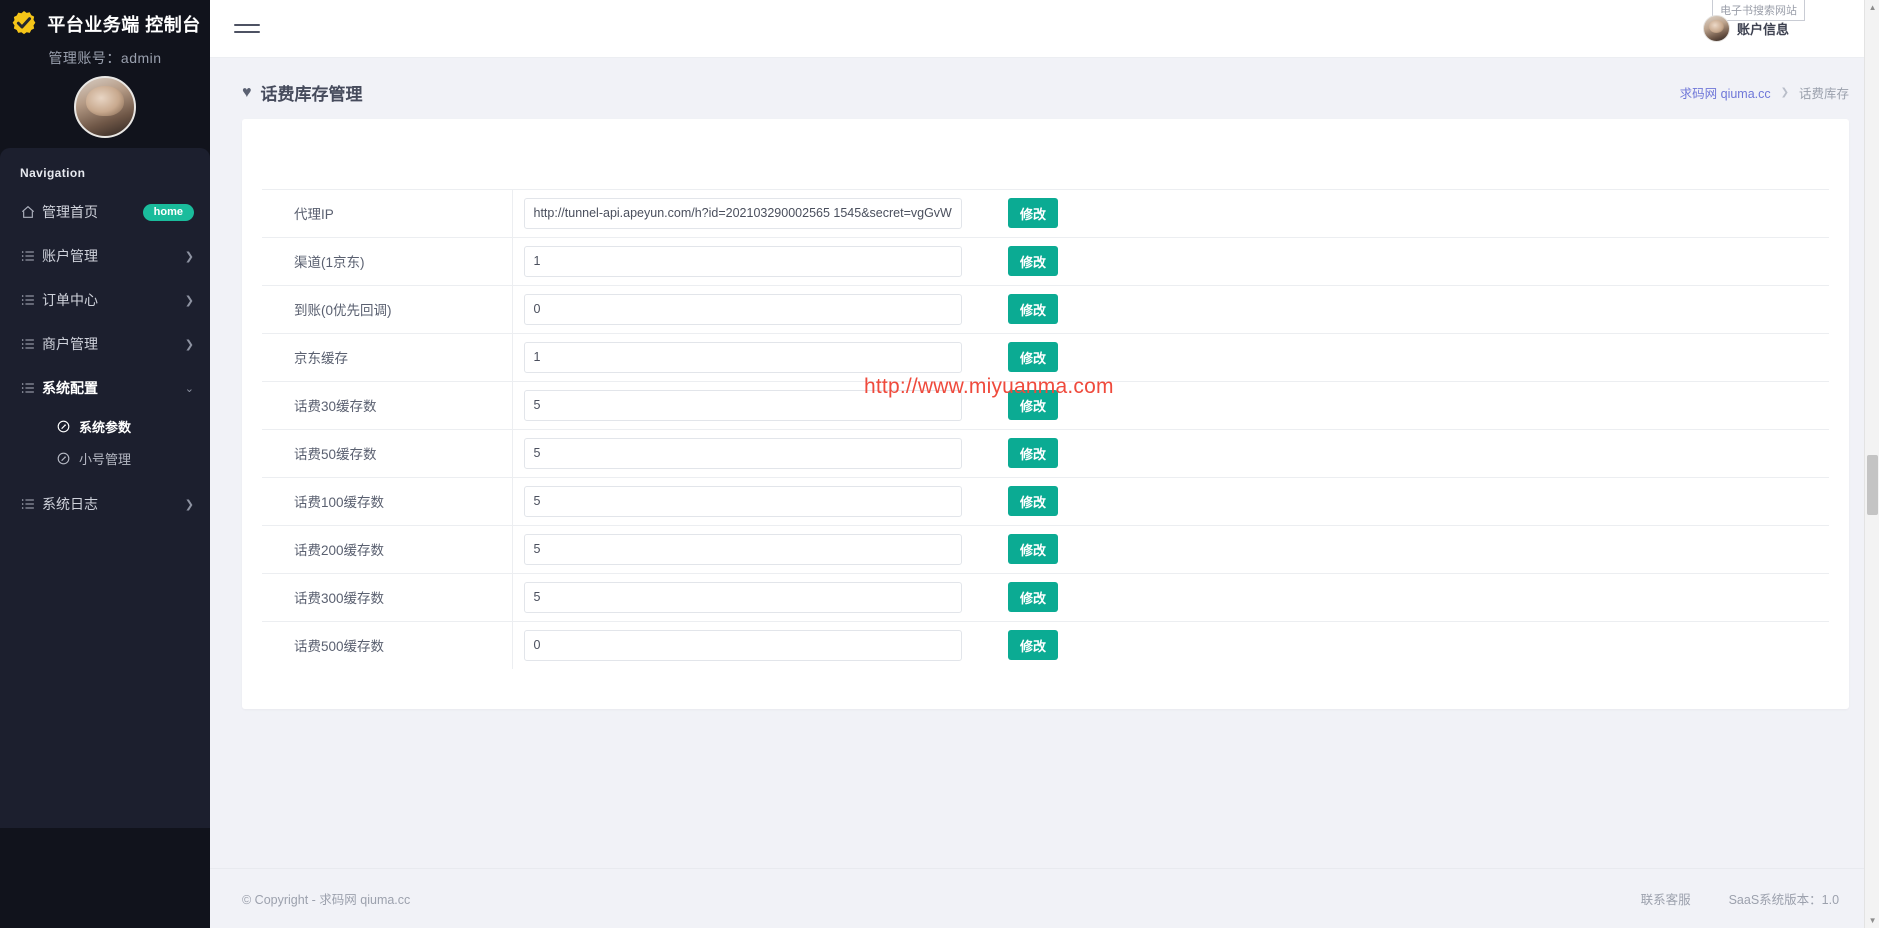 The image size is (1879, 928). I want to click on footer-support-link: 联系客服, so click(1666, 898).